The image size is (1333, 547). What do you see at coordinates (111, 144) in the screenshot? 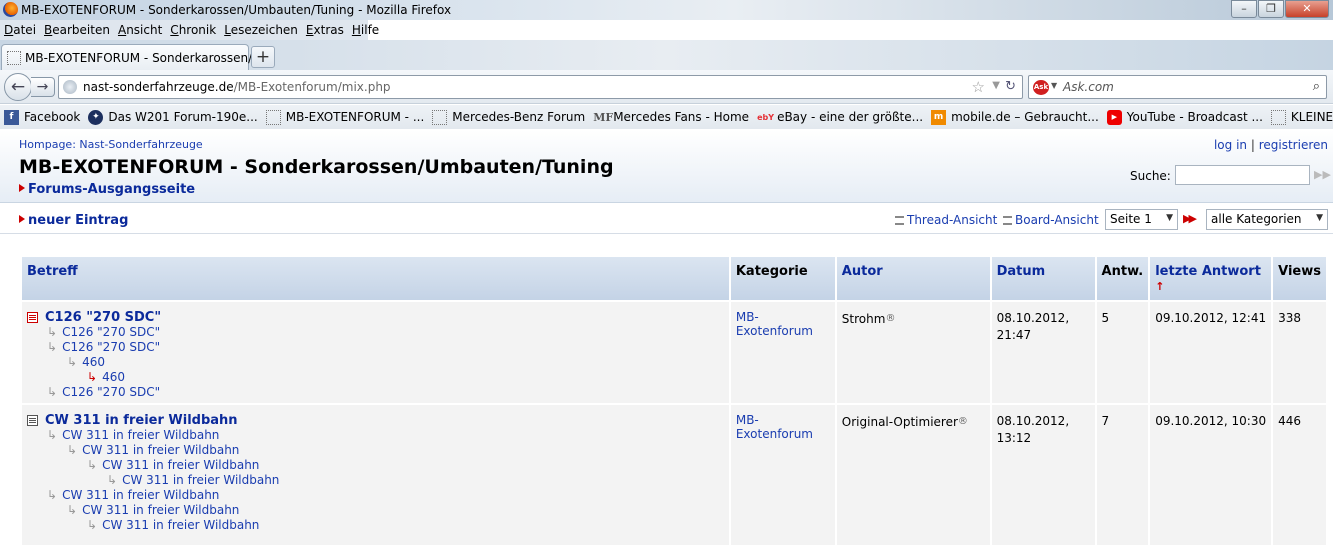
I see `homepage-link: Hompage: Nast-Sonderfahrzeuge` at bounding box center [111, 144].